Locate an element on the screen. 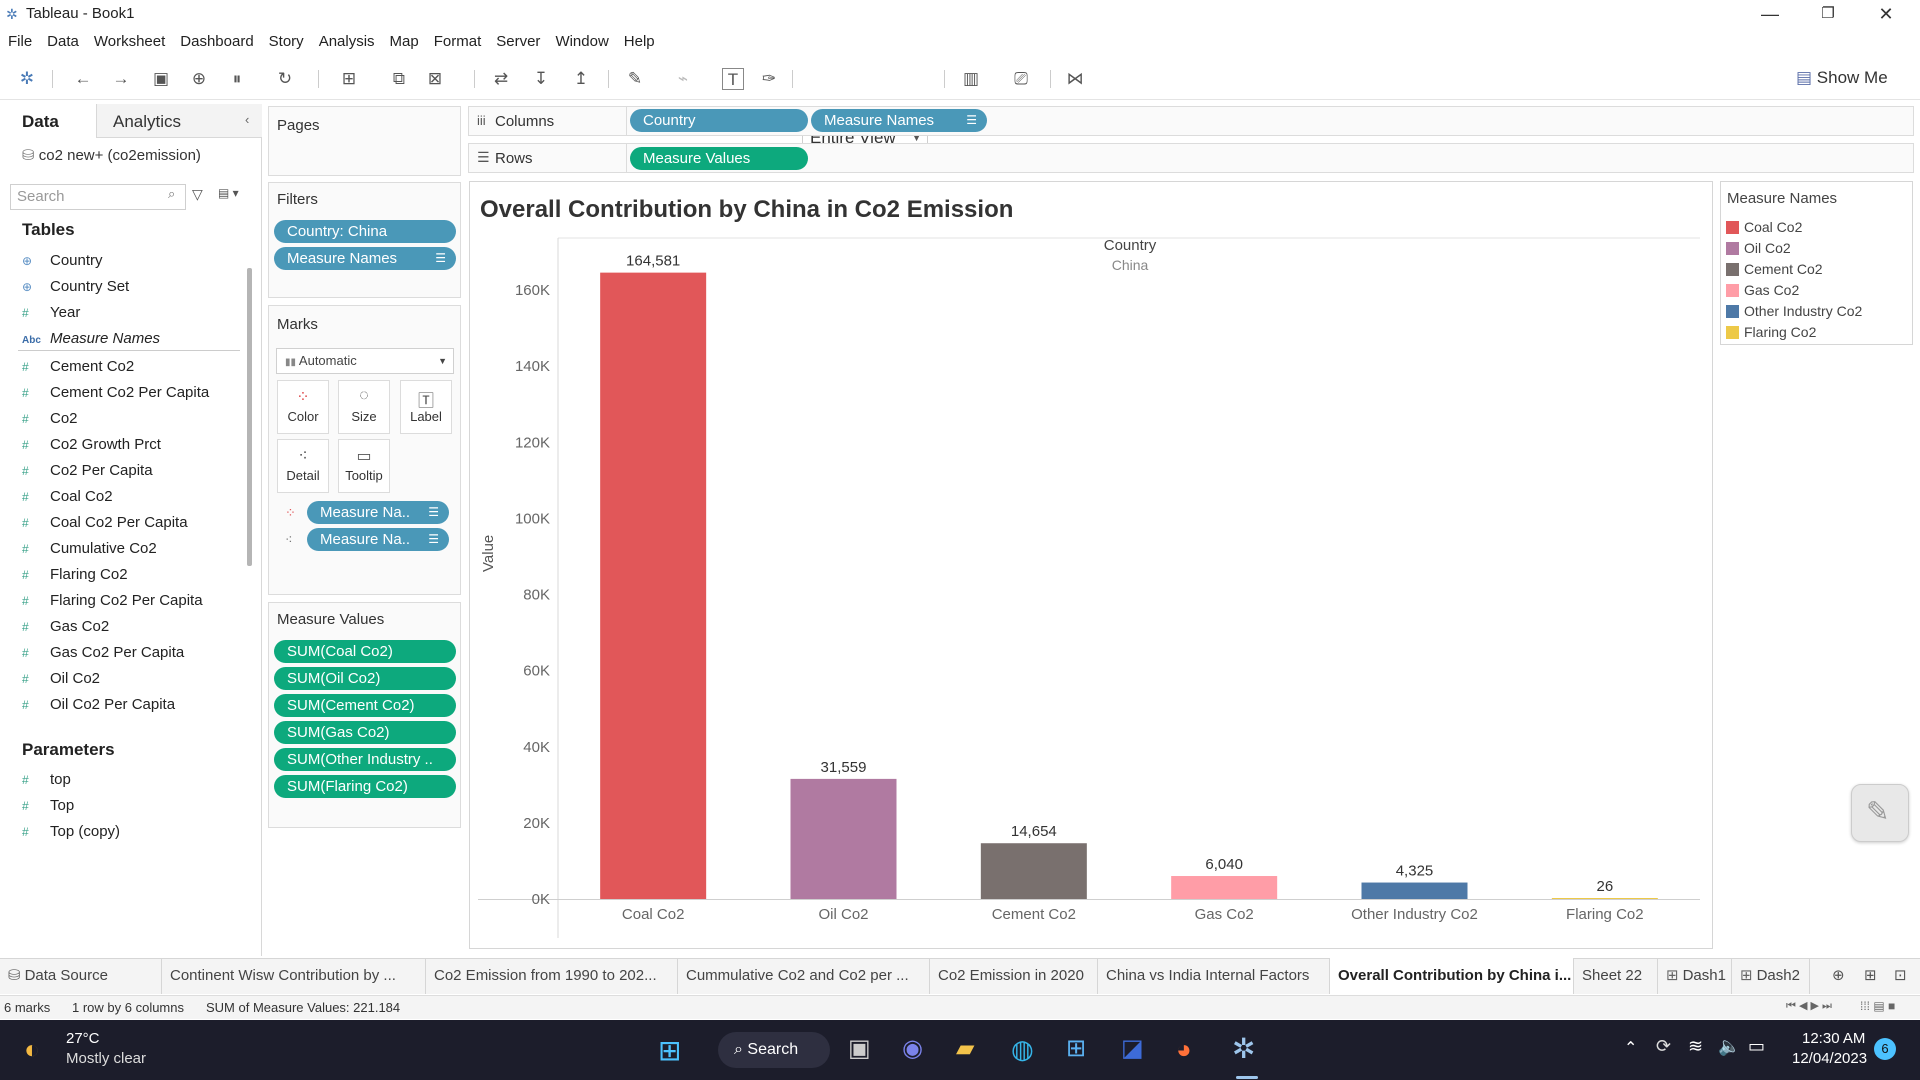  field-item: # Co2 is located at coordinates (50, 419).